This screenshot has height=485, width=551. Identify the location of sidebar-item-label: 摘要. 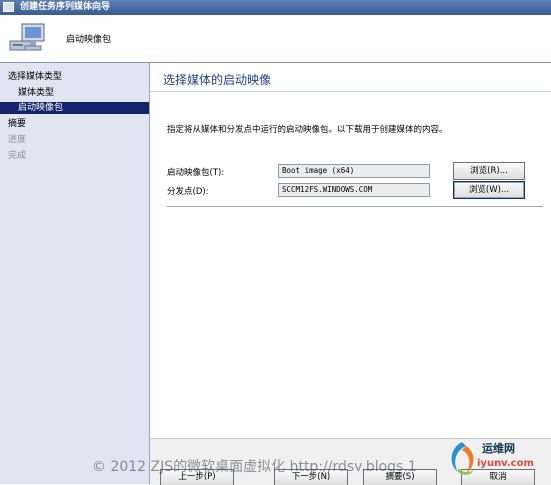
(17, 124).